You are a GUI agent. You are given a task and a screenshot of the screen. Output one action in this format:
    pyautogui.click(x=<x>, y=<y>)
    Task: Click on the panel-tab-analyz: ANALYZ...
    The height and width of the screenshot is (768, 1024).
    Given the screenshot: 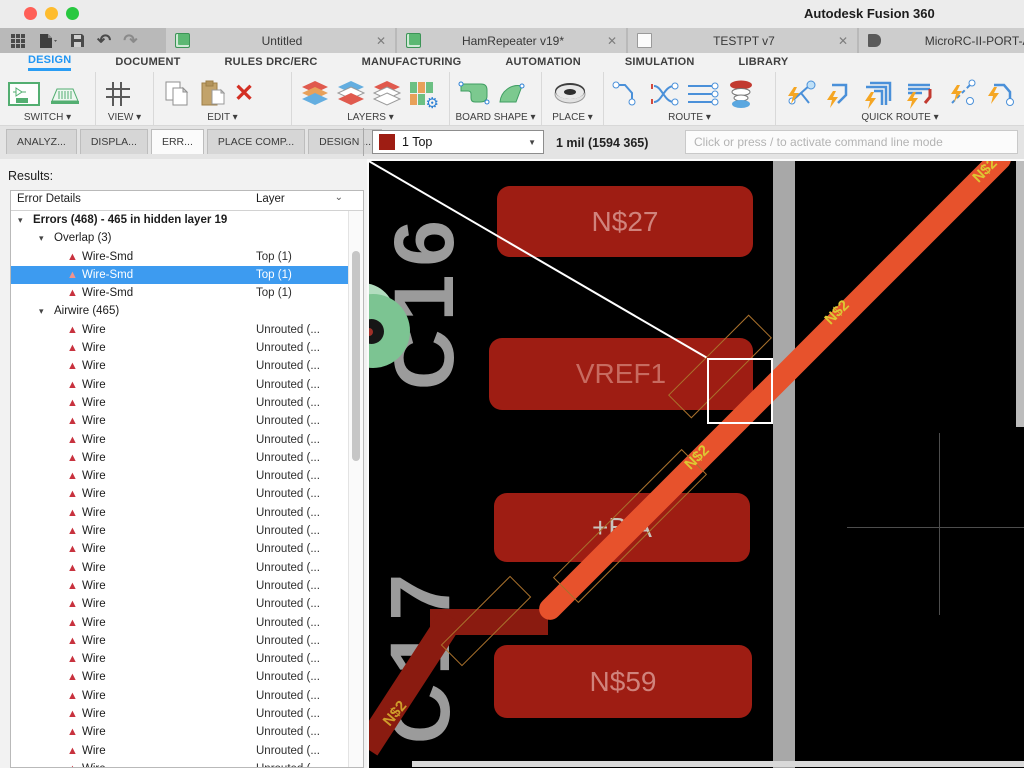 What is the action you would take?
    pyautogui.click(x=41, y=141)
    